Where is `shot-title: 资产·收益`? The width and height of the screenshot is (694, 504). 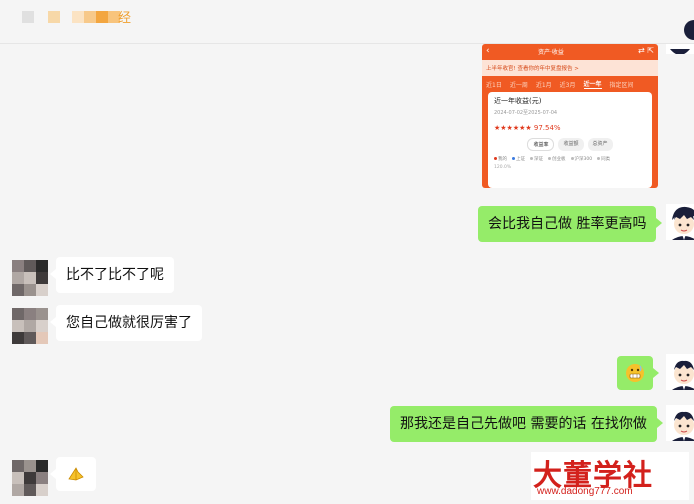 shot-title: 资产·收益 is located at coordinates (551, 52).